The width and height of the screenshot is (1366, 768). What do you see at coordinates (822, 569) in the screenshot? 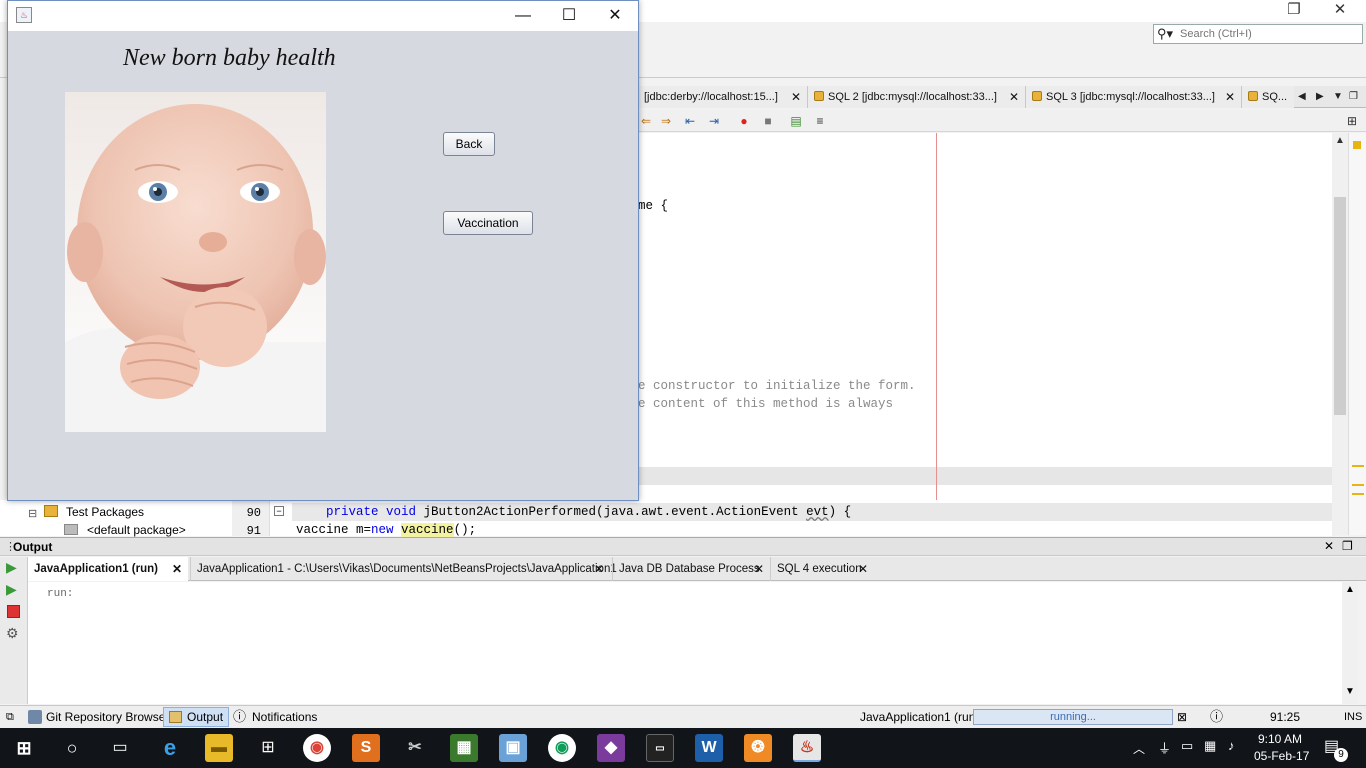
I see `tab-sql4-execution: SQL 4 execution ✕` at bounding box center [822, 569].